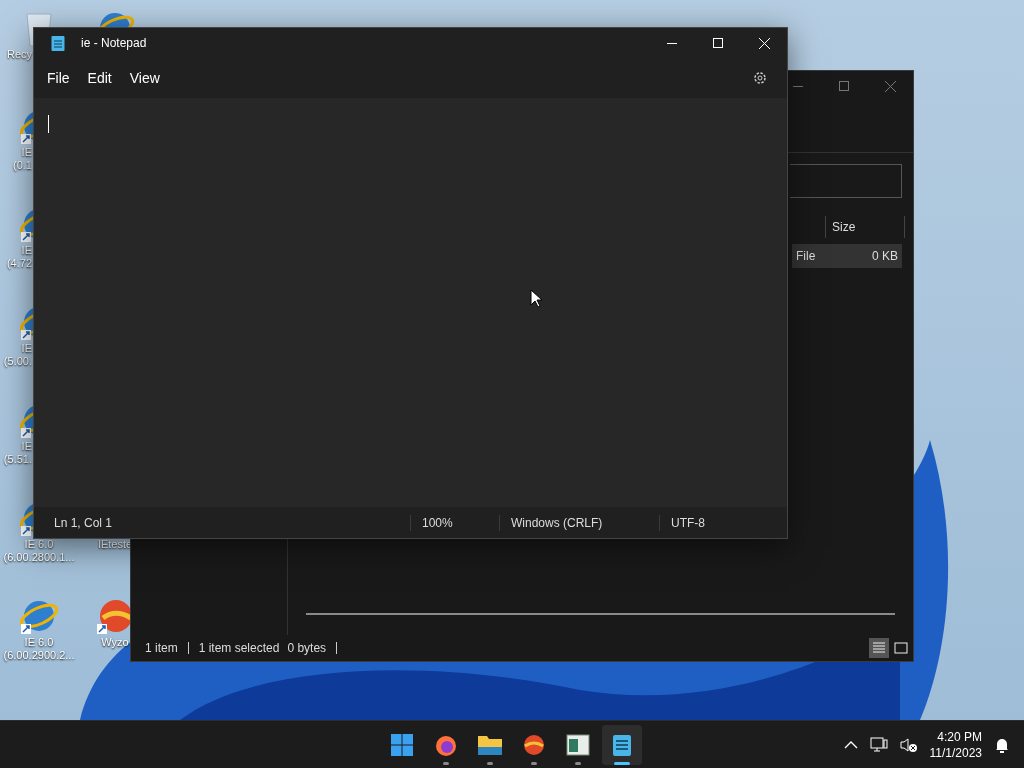 The image size is (1024, 768). I want to click on clock-time: 4:20 PM, so click(959, 736).